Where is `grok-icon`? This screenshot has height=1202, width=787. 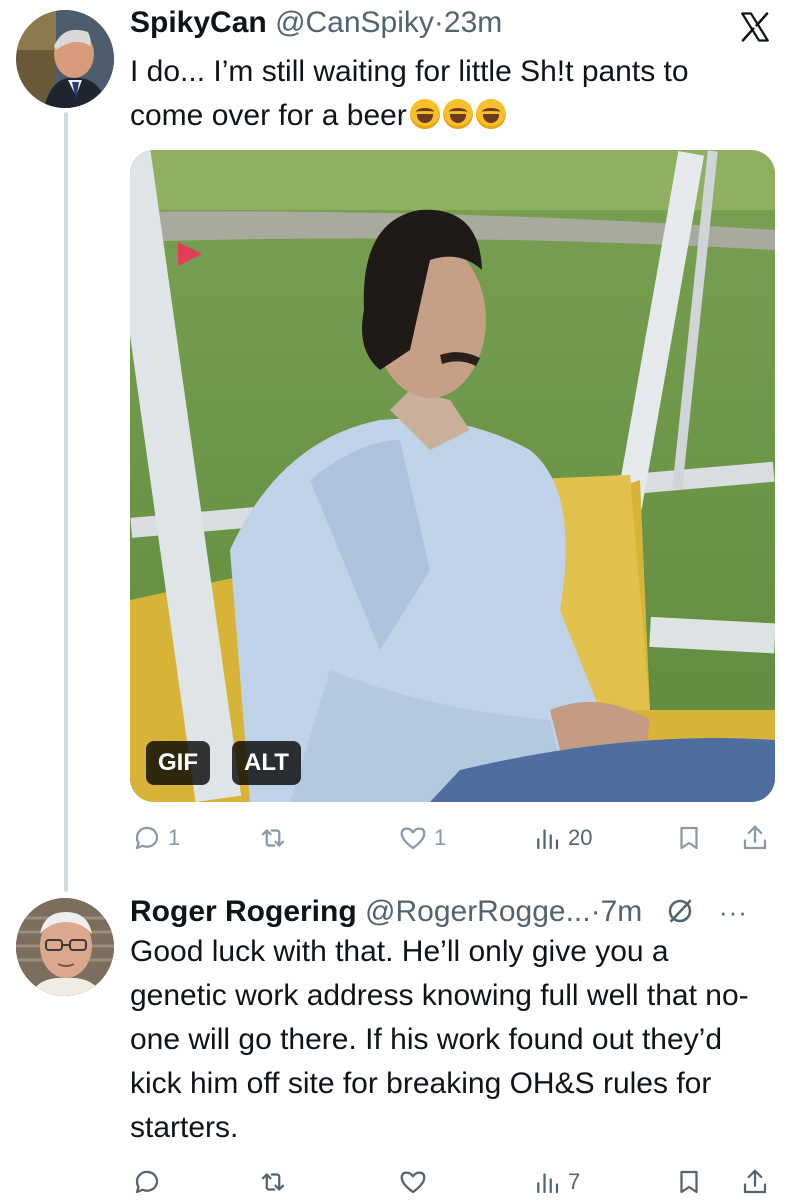 grok-icon is located at coordinates (680, 911).